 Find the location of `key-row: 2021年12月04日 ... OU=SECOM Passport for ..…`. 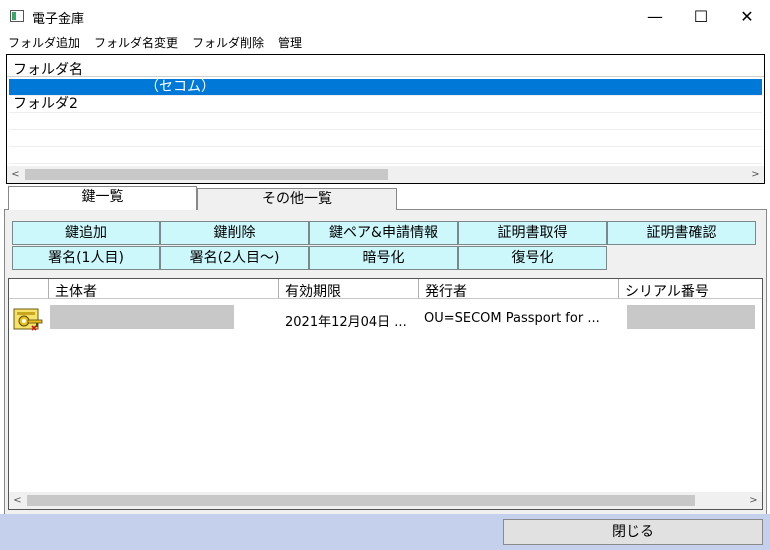

key-row: 2021年12月04日 ... OU=SECOM Passport for ..… is located at coordinates (385, 318).